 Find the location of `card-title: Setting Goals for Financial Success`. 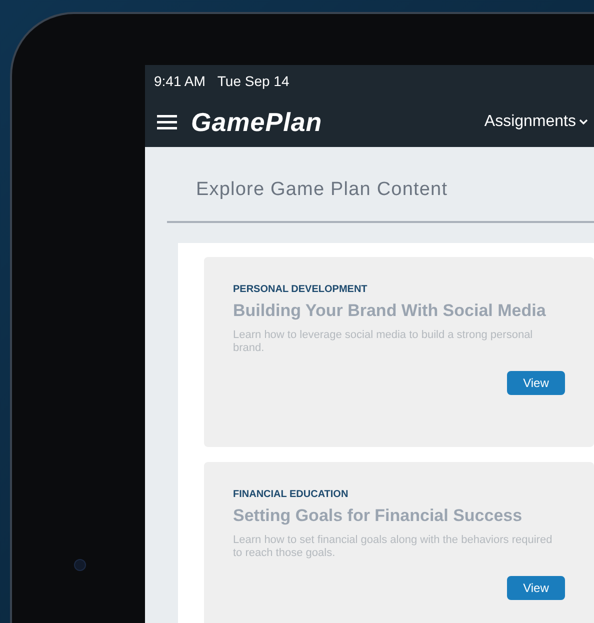

card-title: Setting Goals for Financial Success is located at coordinates (378, 516).